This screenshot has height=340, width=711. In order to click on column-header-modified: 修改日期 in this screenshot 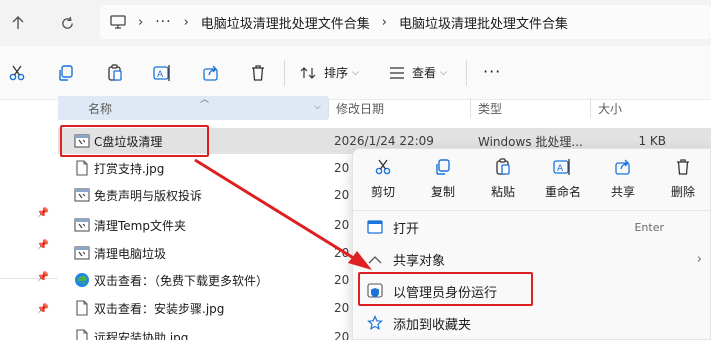, I will do `click(400, 108)`.